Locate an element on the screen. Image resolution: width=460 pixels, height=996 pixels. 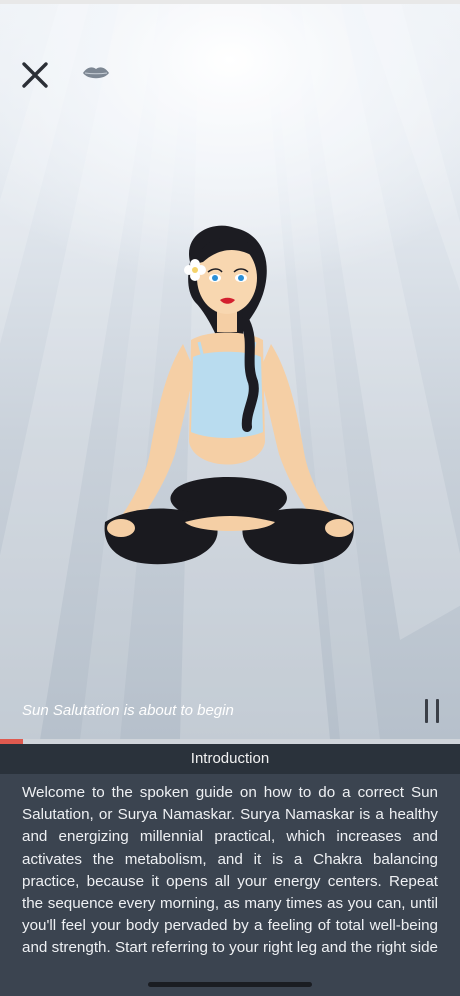
lips-icon is located at coordinates (96, 73).